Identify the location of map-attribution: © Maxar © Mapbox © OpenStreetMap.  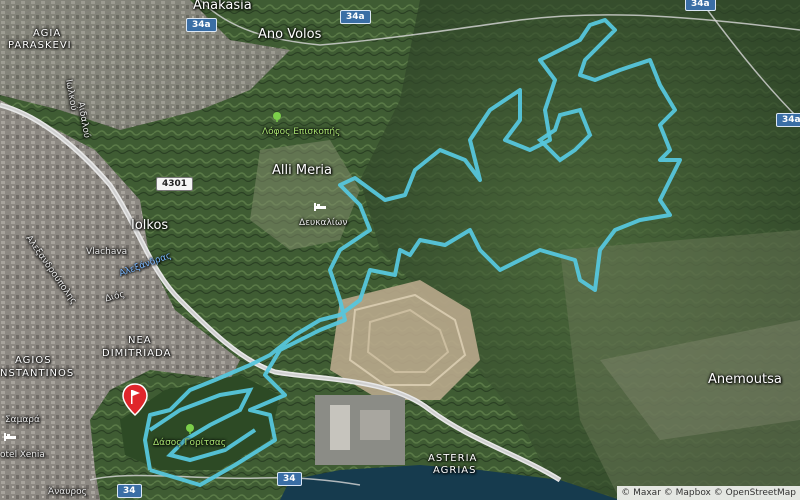
(708, 493).